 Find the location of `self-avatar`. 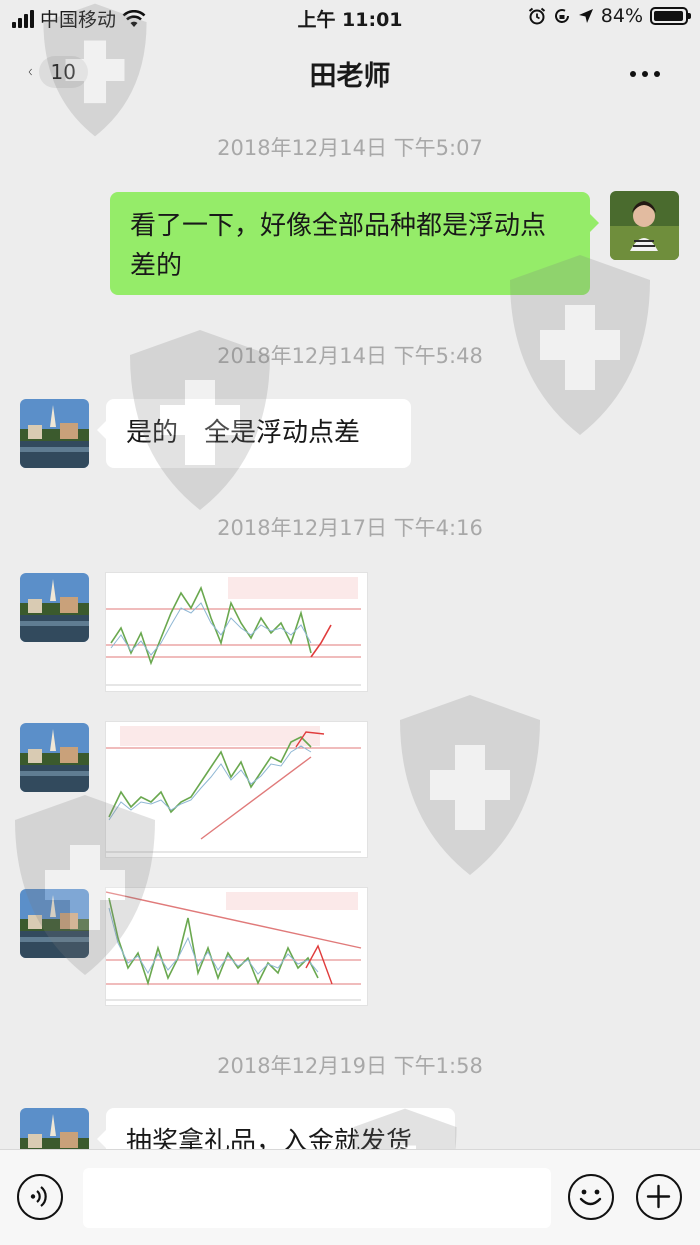

self-avatar is located at coordinates (644, 225).